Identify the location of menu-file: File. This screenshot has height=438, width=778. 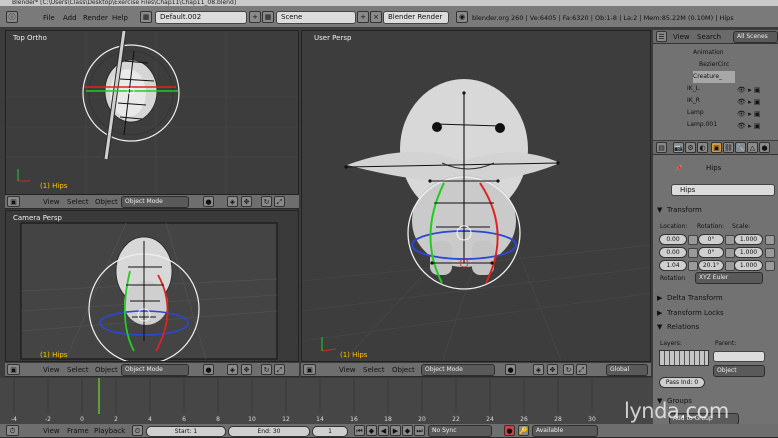
(49, 18).